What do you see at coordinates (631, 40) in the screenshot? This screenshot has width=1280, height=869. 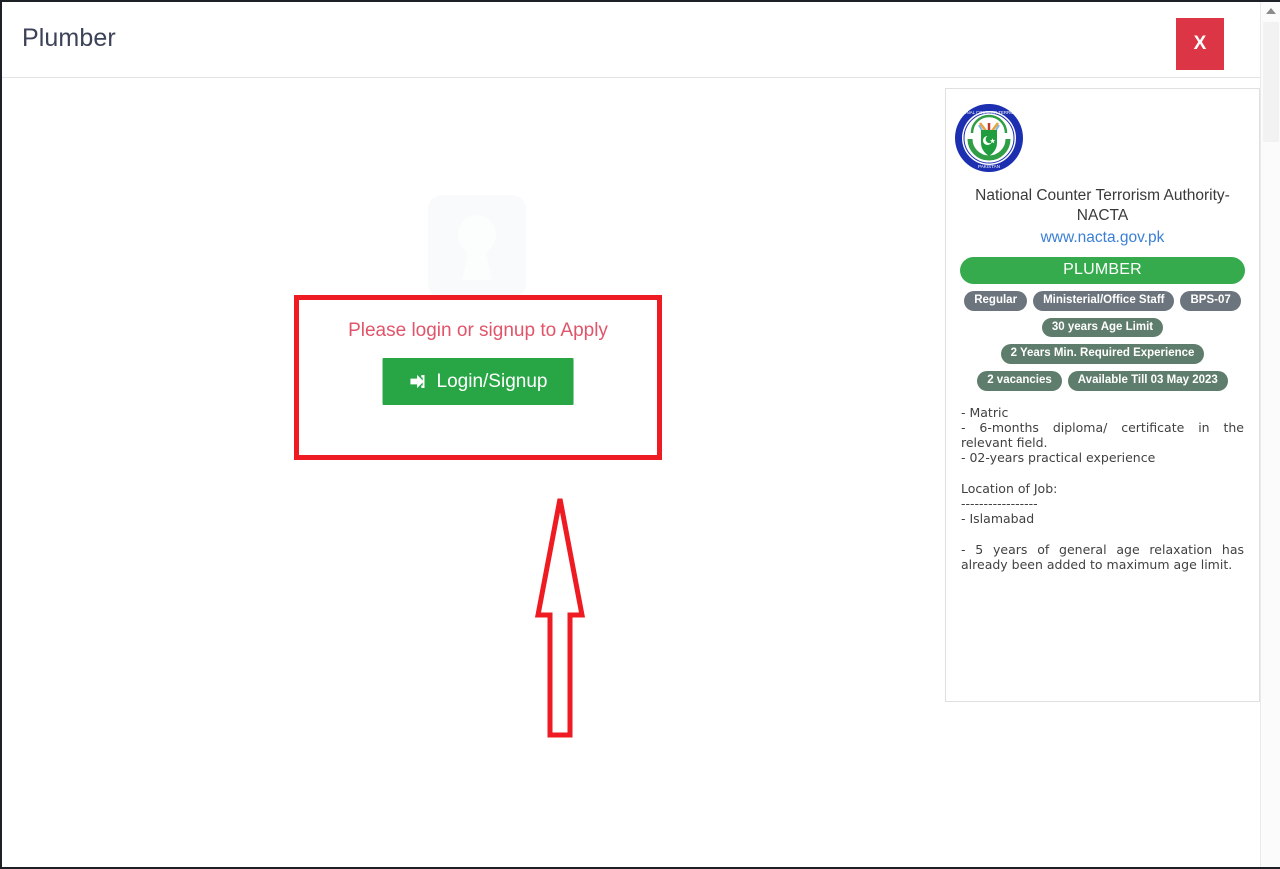 I see `modal-header: Plumber X` at bounding box center [631, 40].